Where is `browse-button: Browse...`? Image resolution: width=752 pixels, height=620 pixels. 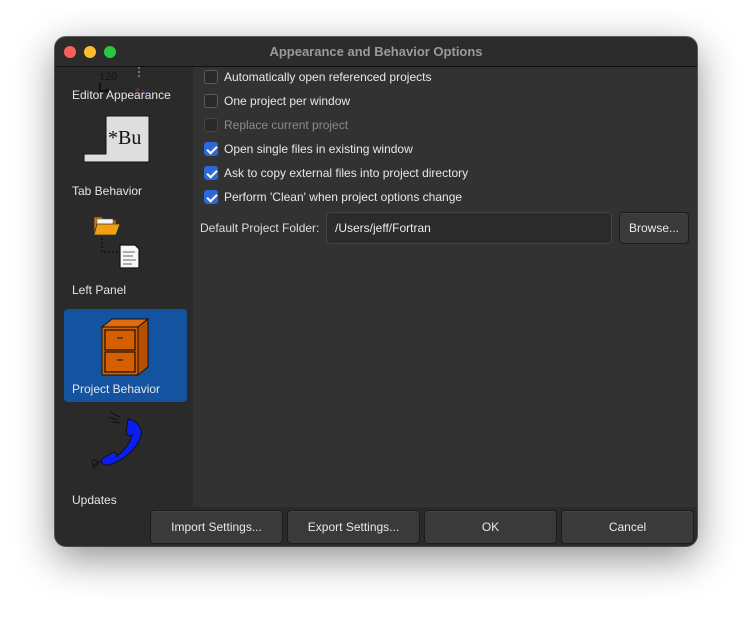 browse-button: Browse... is located at coordinates (654, 228).